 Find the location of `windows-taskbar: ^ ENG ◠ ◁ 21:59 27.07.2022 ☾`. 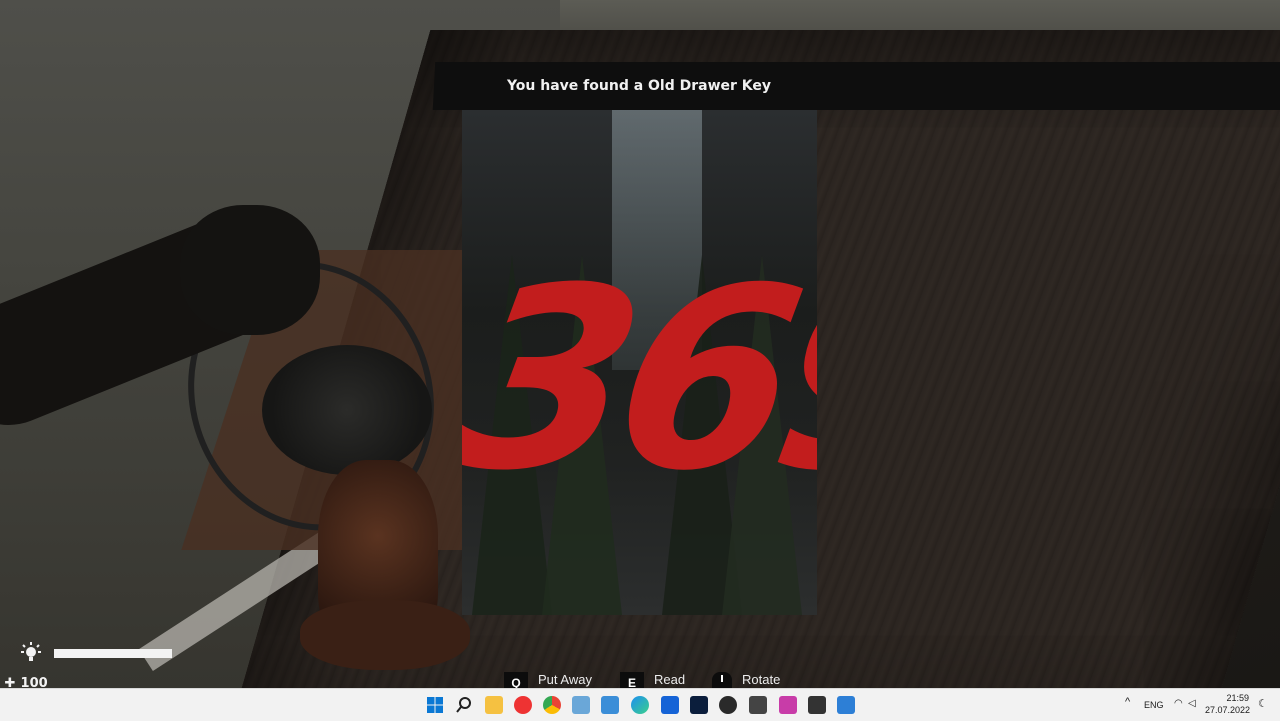

windows-taskbar: ^ ENG ◠ ◁ 21:59 27.07.2022 ☾ is located at coordinates (640, 704).